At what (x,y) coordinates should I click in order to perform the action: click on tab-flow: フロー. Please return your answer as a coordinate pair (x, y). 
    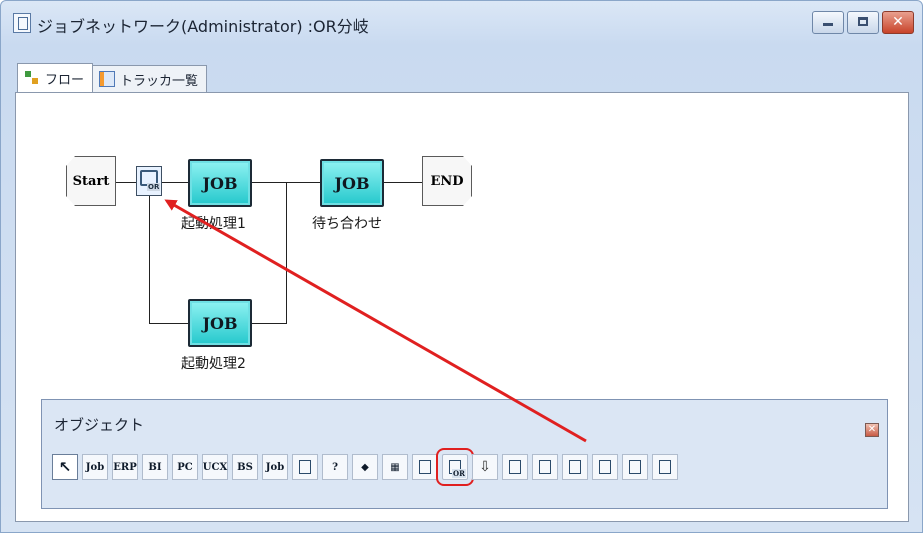
    Looking at the image, I should click on (55, 77).